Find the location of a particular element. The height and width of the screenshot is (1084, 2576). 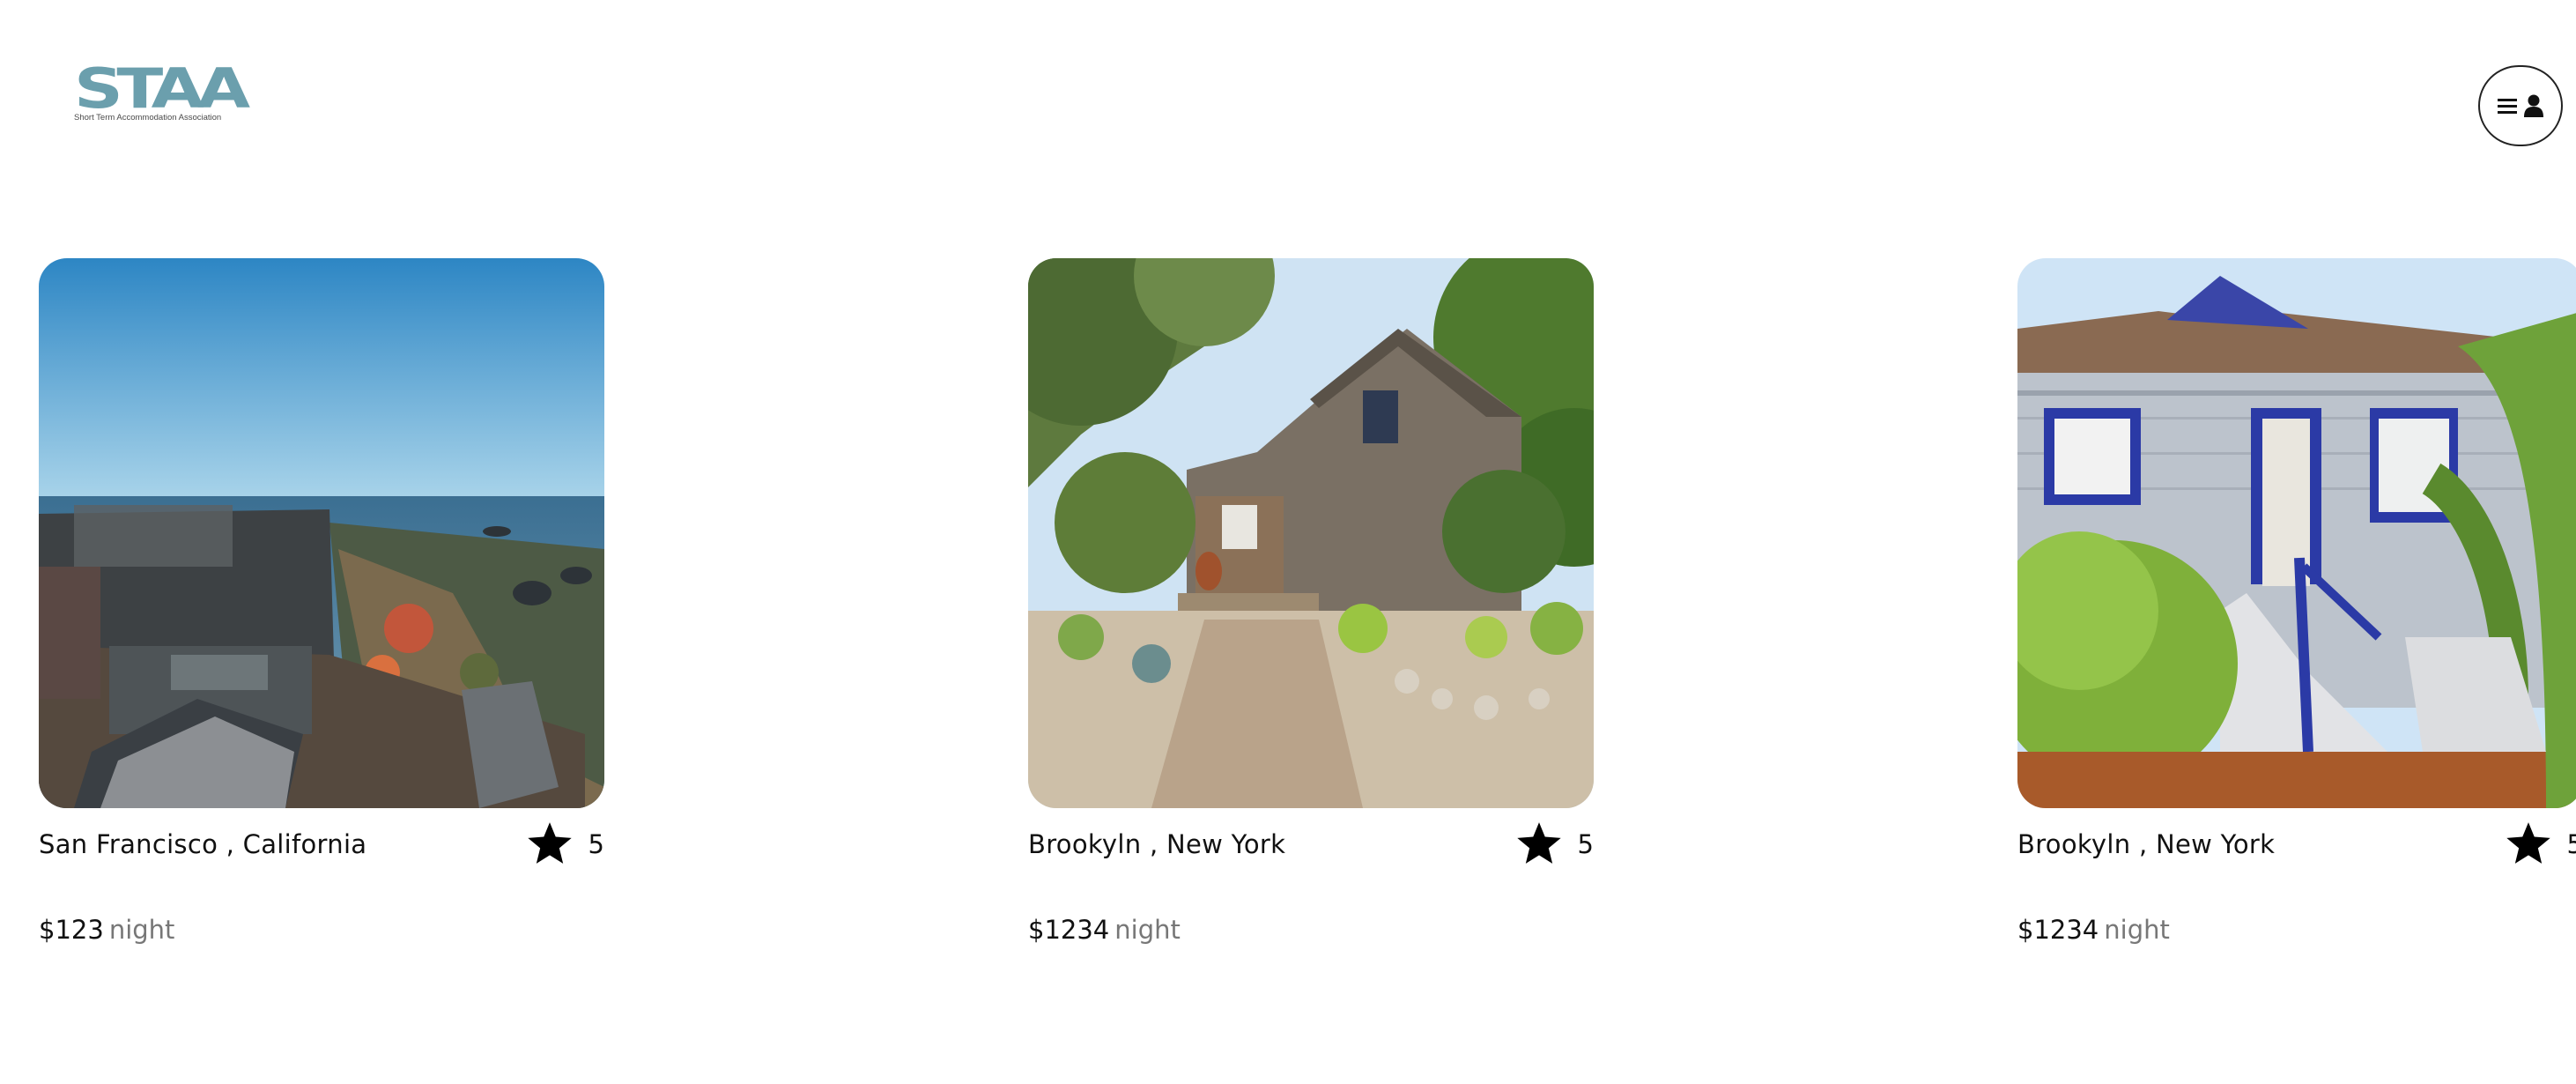

listing-title-row: San Francisco , California 5 is located at coordinates (322, 844).